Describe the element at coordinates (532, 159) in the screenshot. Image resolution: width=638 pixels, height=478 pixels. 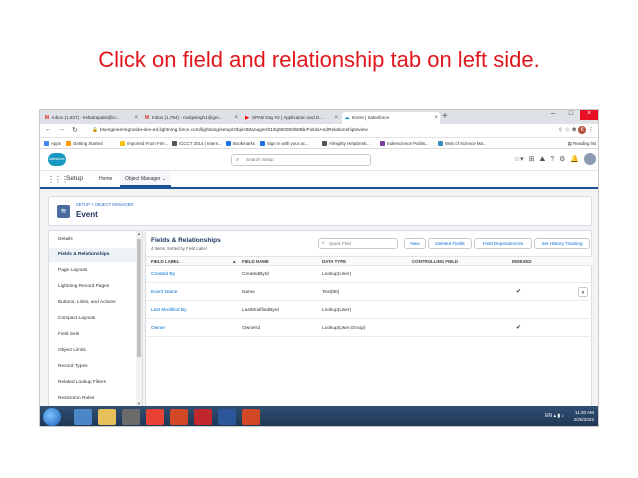
I see `add-icon: ⊞` at that location.